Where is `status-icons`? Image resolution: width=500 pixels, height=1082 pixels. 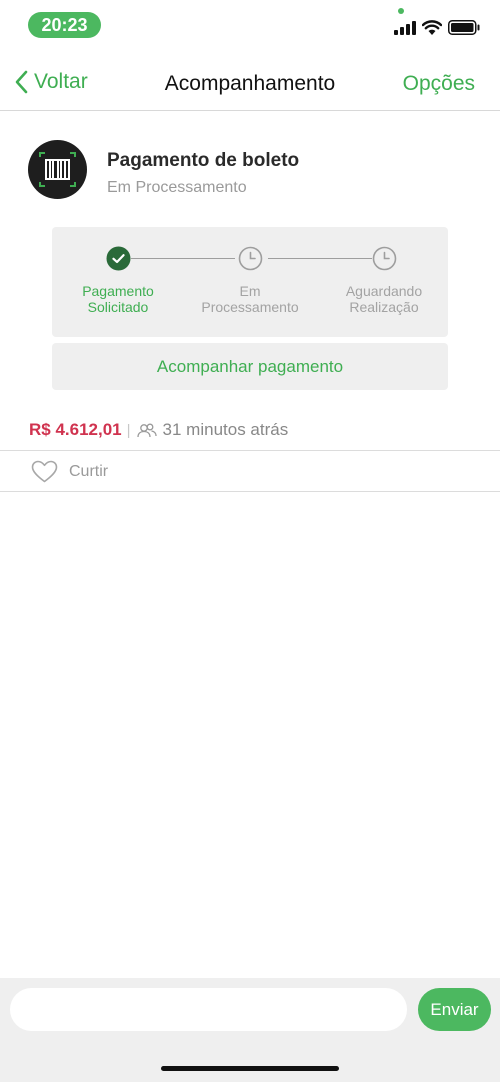
status-icons is located at coordinates (437, 27).